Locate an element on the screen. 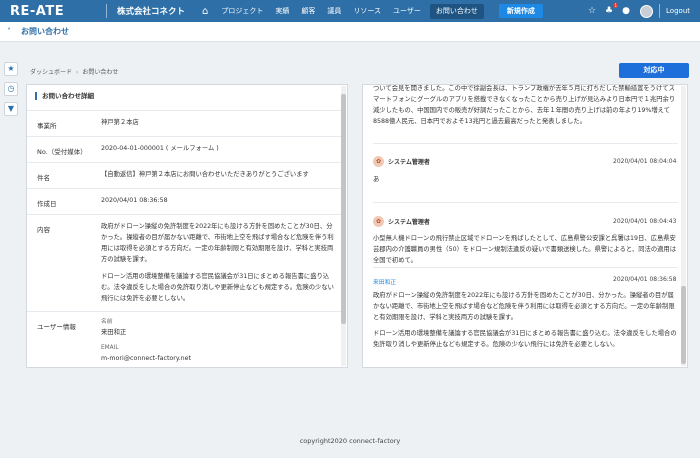  row-value: 2020/04/01 08:36:58 is located at coordinates (134, 200).